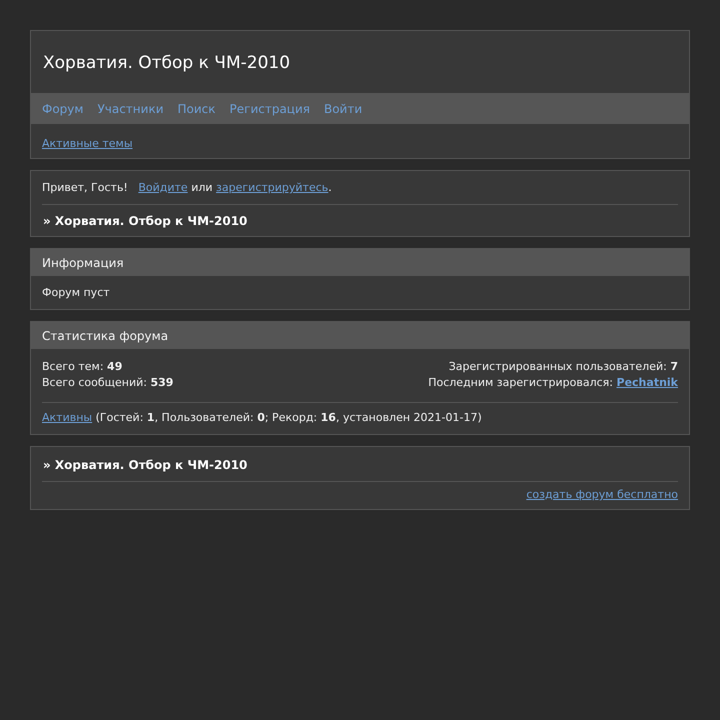 The width and height of the screenshot is (720, 720). Describe the element at coordinates (108, 382) in the screenshot. I see `stat-text: Всего сообщений: 539` at that location.